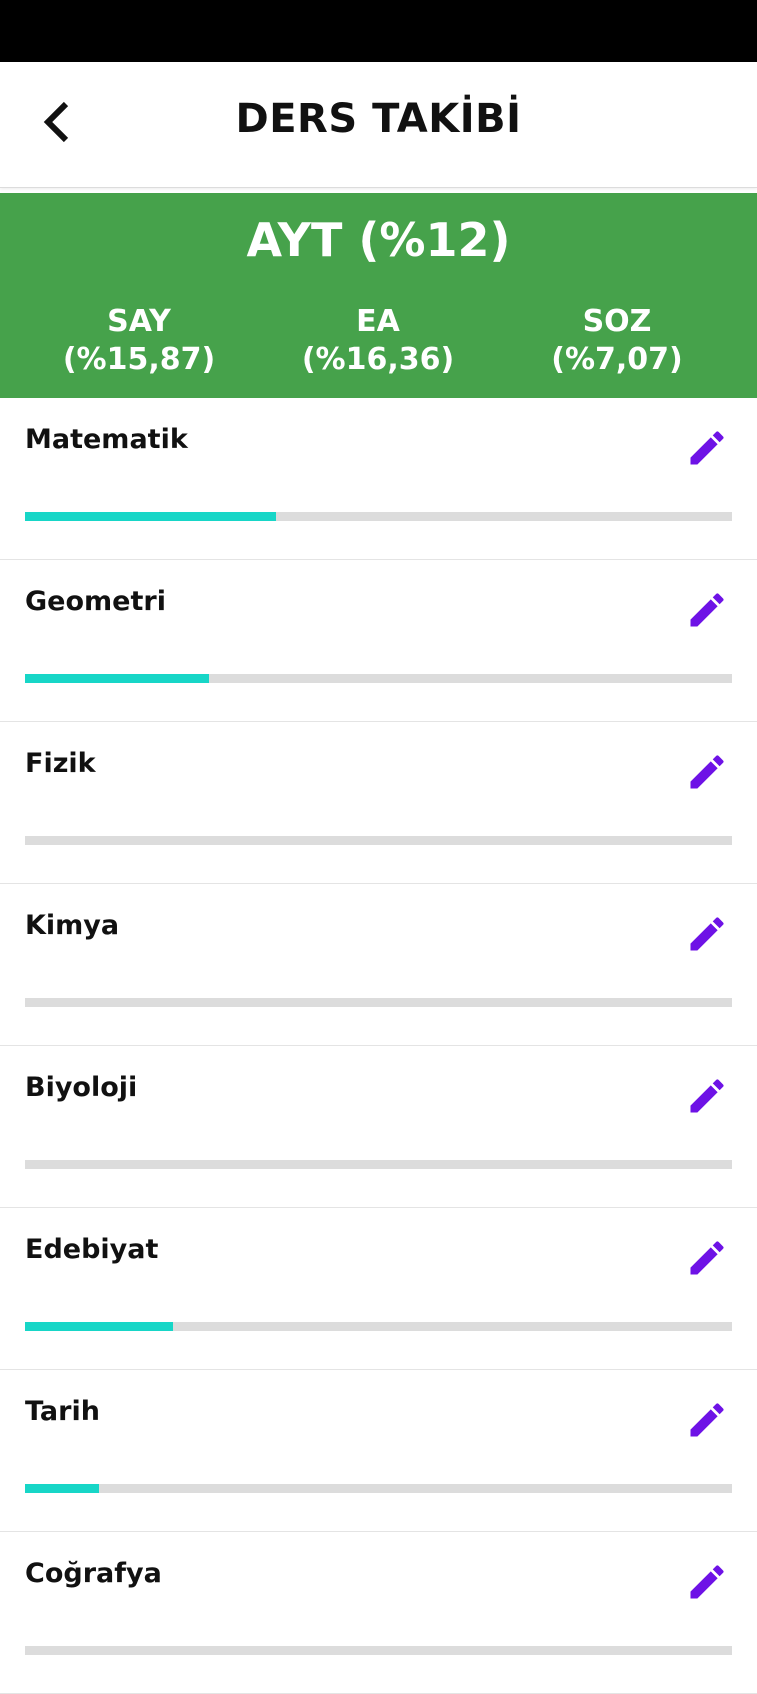 This screenshot has height=1694, width=757. I want to click on score-value: (%16,36), so click(378, 359).